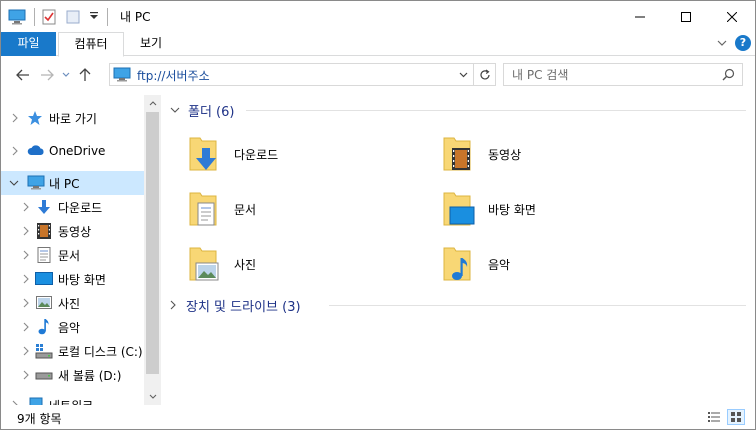  What do you see at coordinates (151, 44) in the screenshot?
I see `tab-view: 보기` at bounding box center [151, 44].